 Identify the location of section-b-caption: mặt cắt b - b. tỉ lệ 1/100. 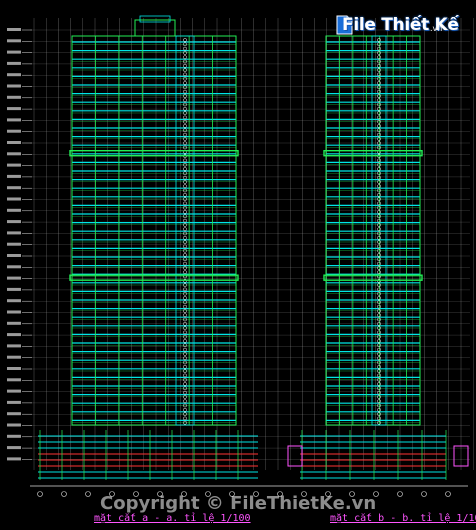
(403, 518).